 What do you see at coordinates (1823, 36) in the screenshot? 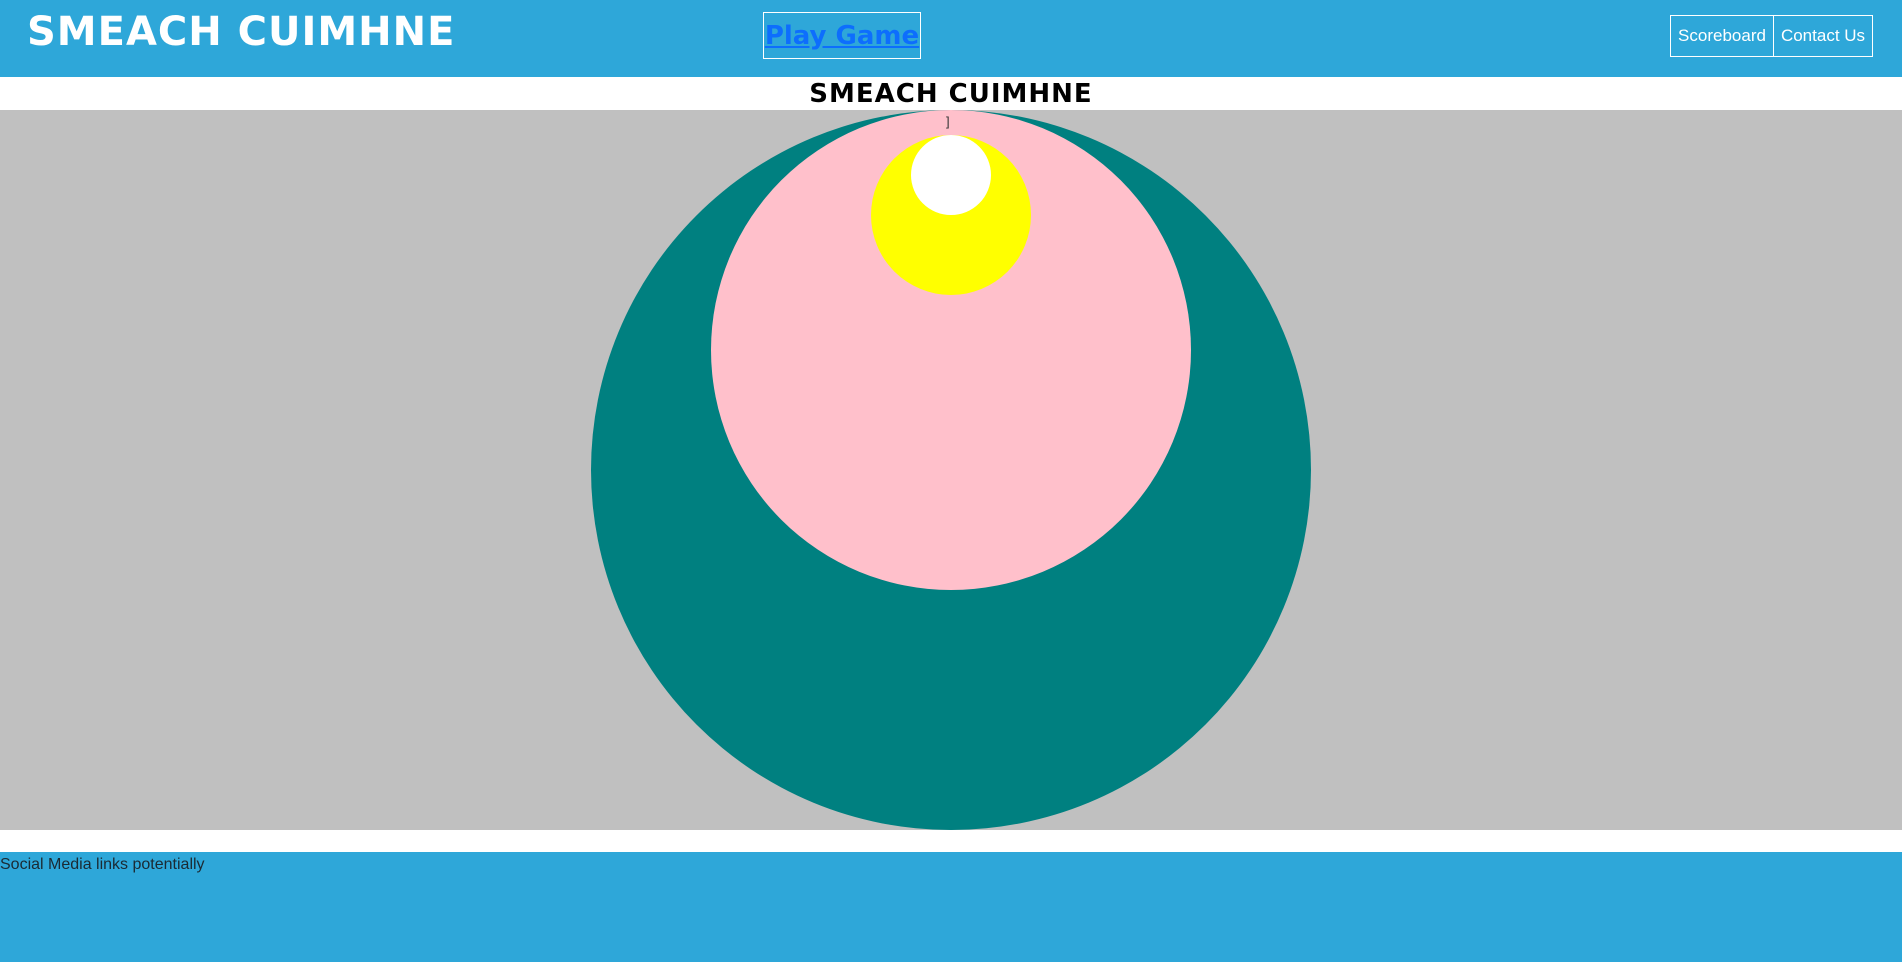
I see `nav-contact-link: Contact Us` at bounding box center [1823, 36].